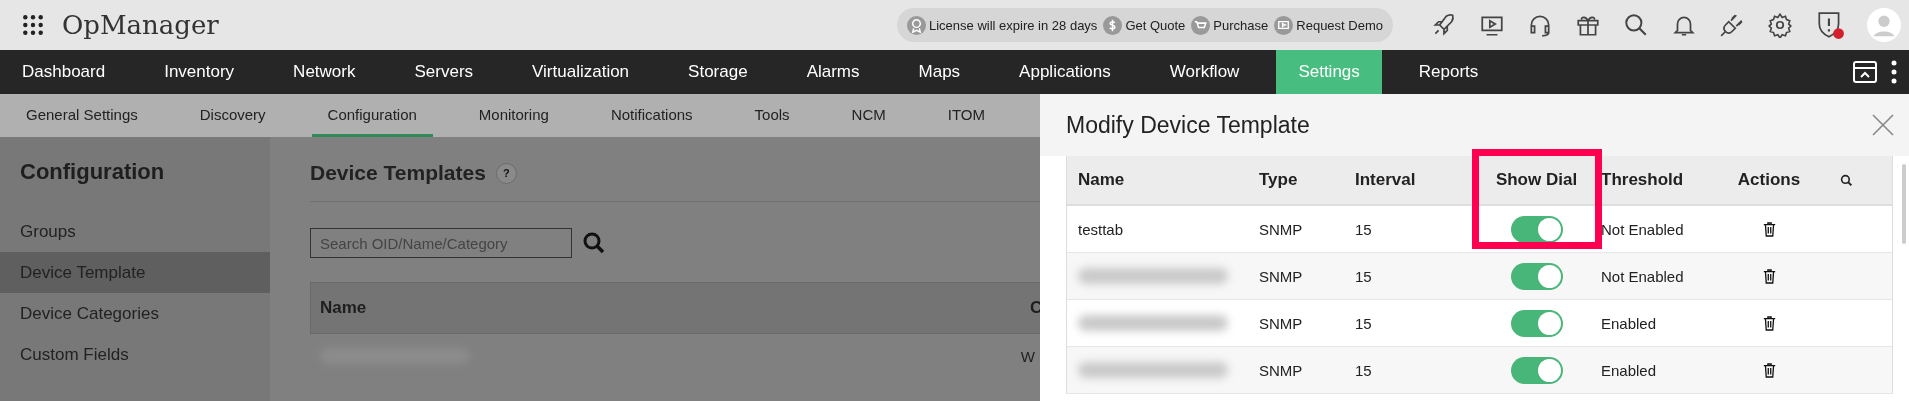 This screenshot has width=1909, height=401. Describe the element at coordinates (1780, 25) in the screenshot. I see `settings-icon` at that location.